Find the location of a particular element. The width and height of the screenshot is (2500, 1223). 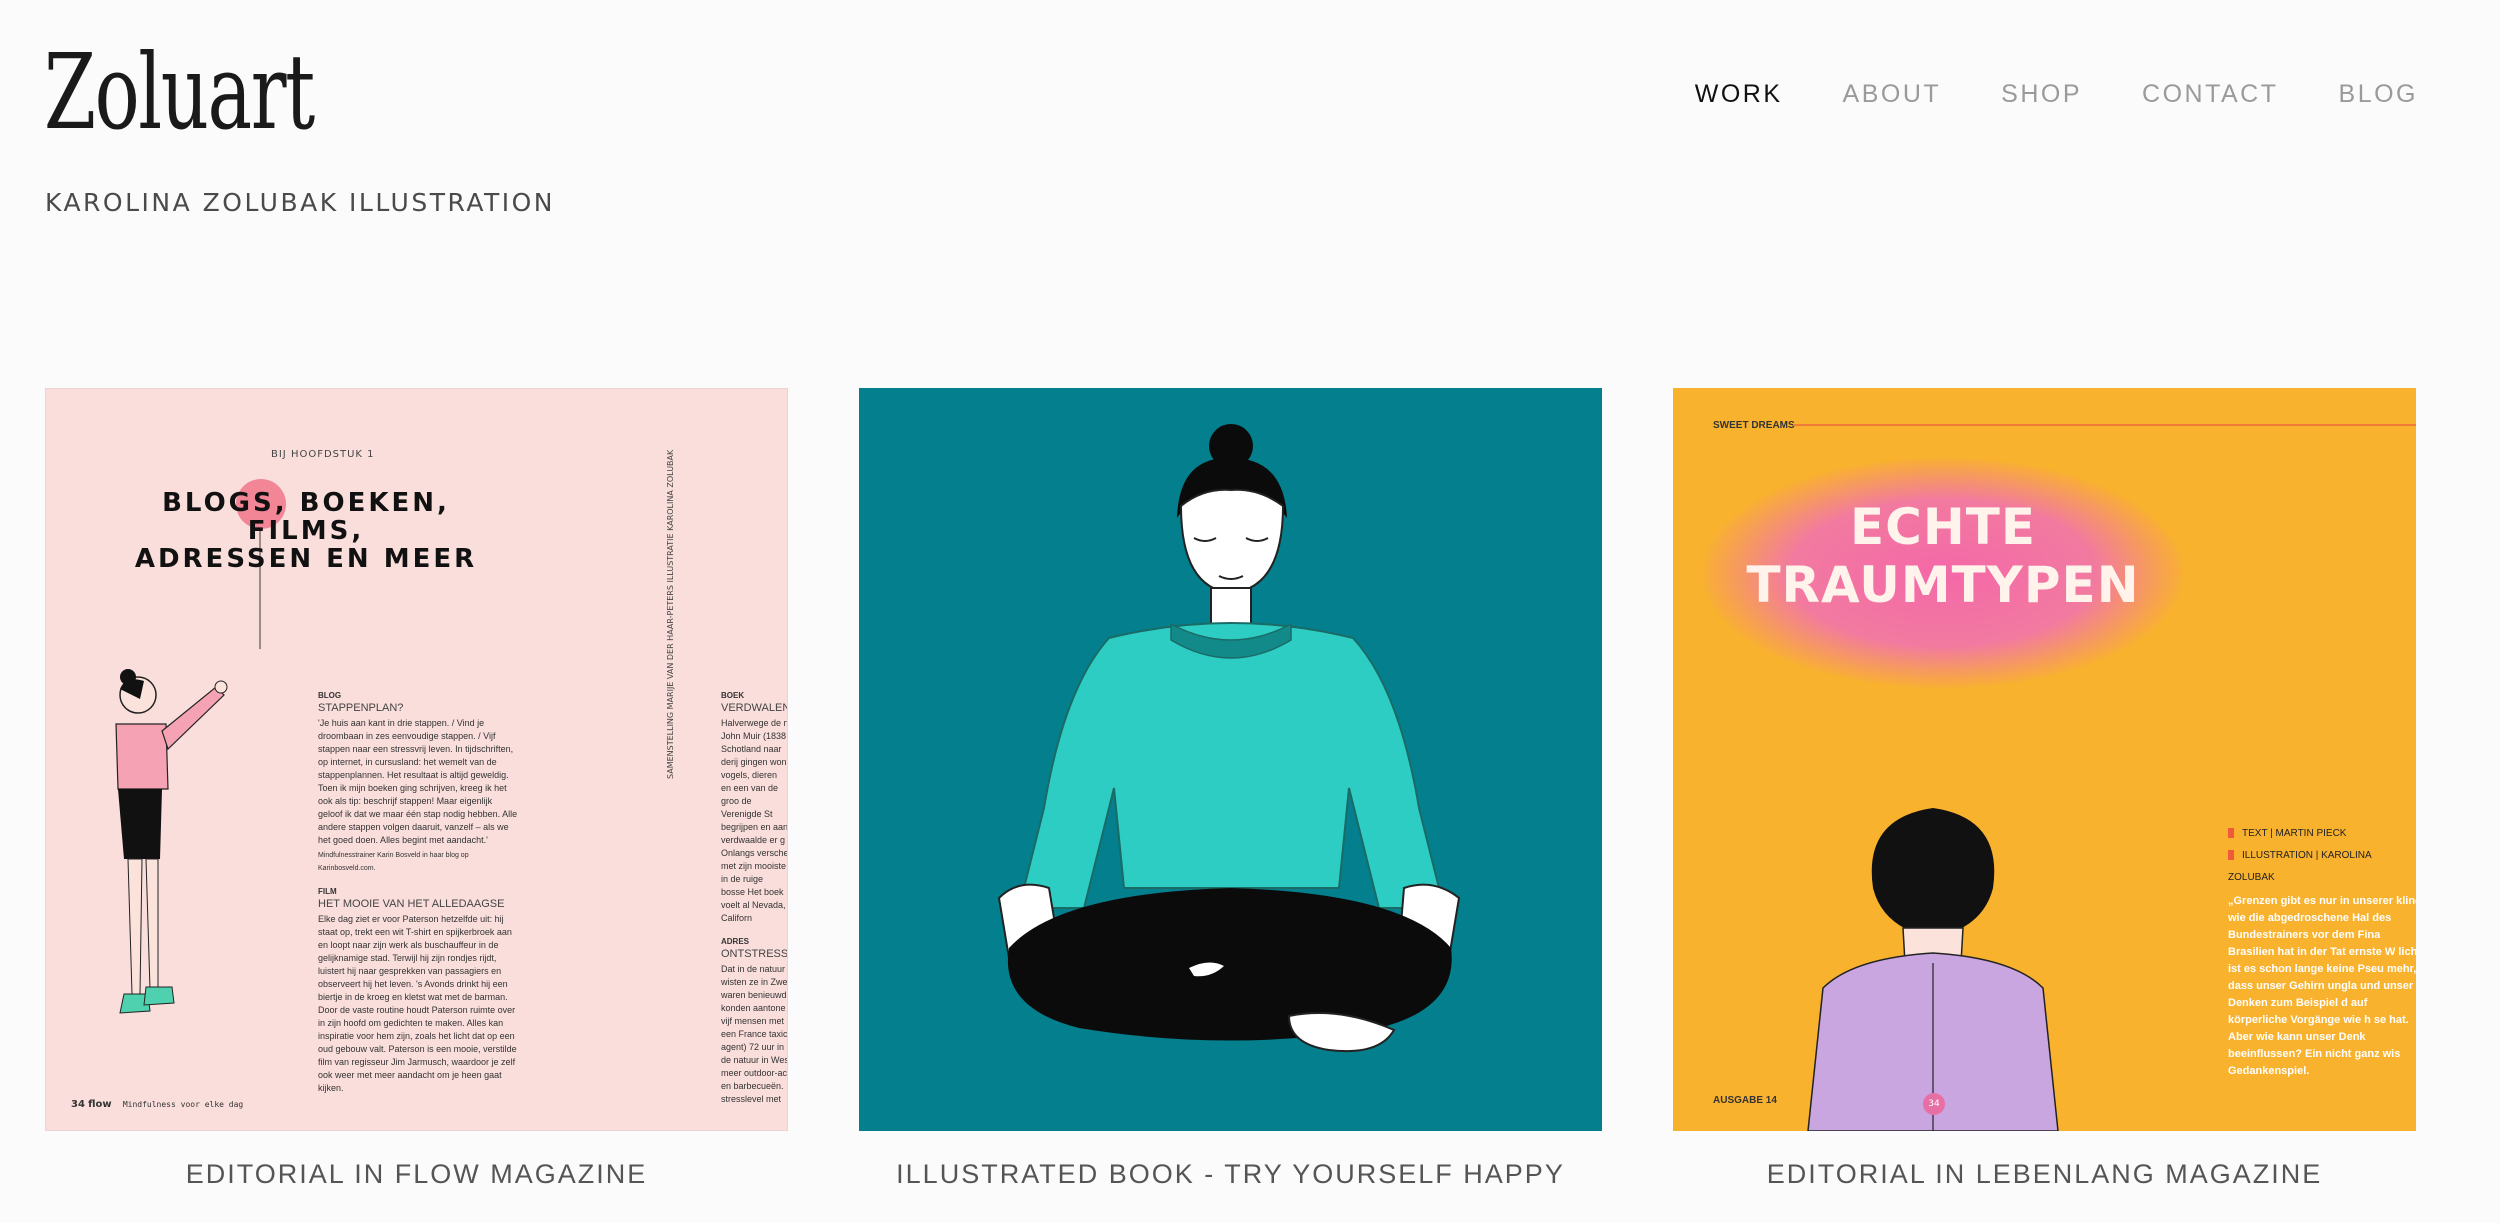

title-line: ECHTE is located at coordinates (1943, 527).